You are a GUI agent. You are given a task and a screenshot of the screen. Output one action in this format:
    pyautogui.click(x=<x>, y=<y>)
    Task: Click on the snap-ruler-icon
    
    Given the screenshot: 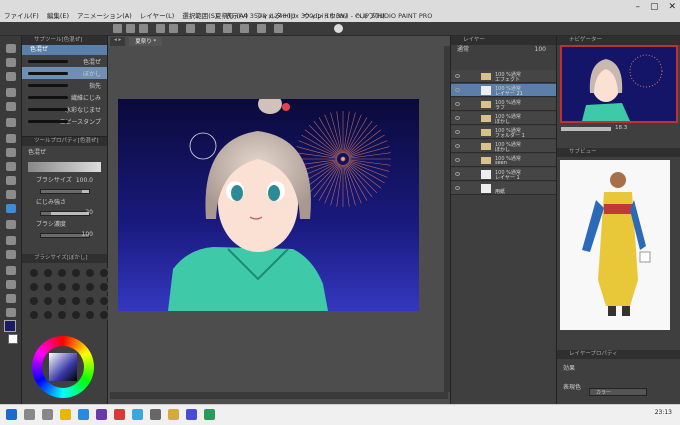 What is the action you would take?
    pyautogui.click(x=244, y=28)
    